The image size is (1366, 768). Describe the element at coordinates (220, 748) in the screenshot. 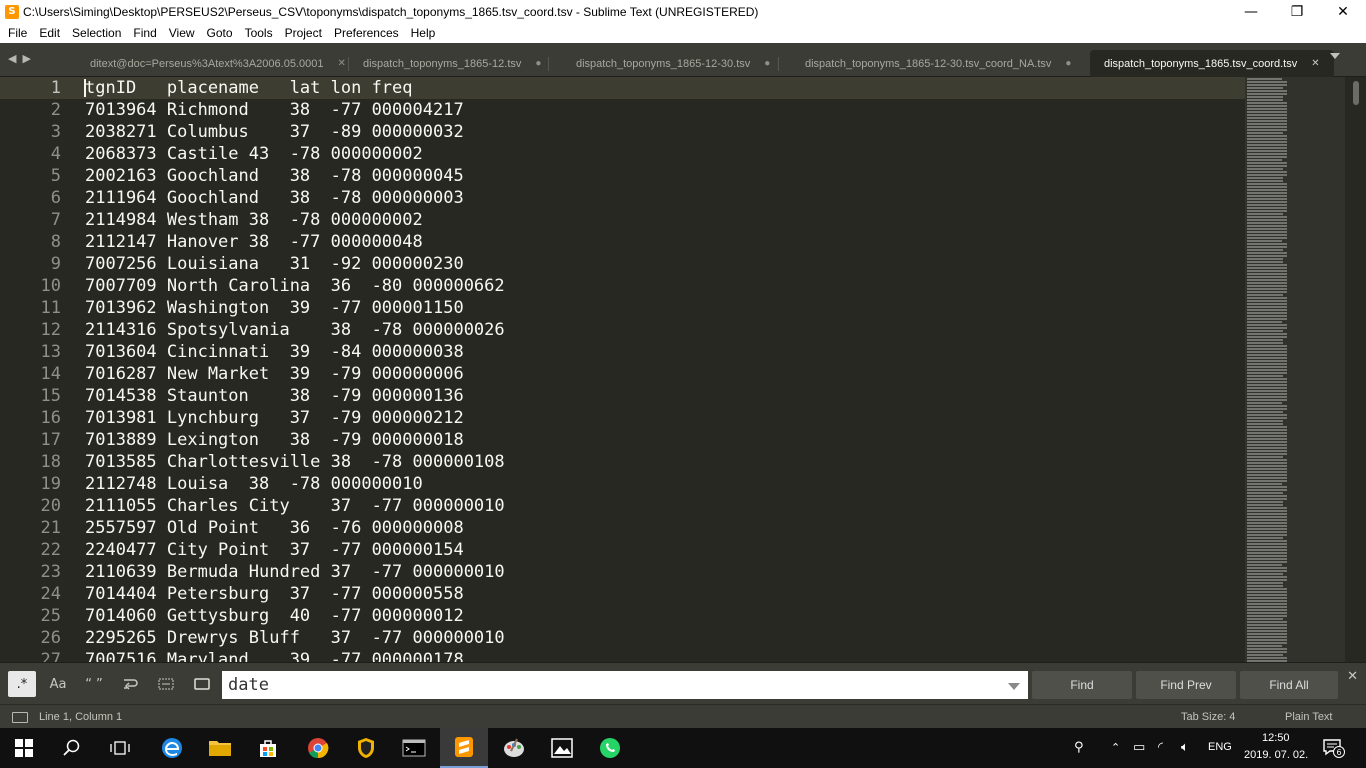

I see `taskbar-file-explorer` at that location.